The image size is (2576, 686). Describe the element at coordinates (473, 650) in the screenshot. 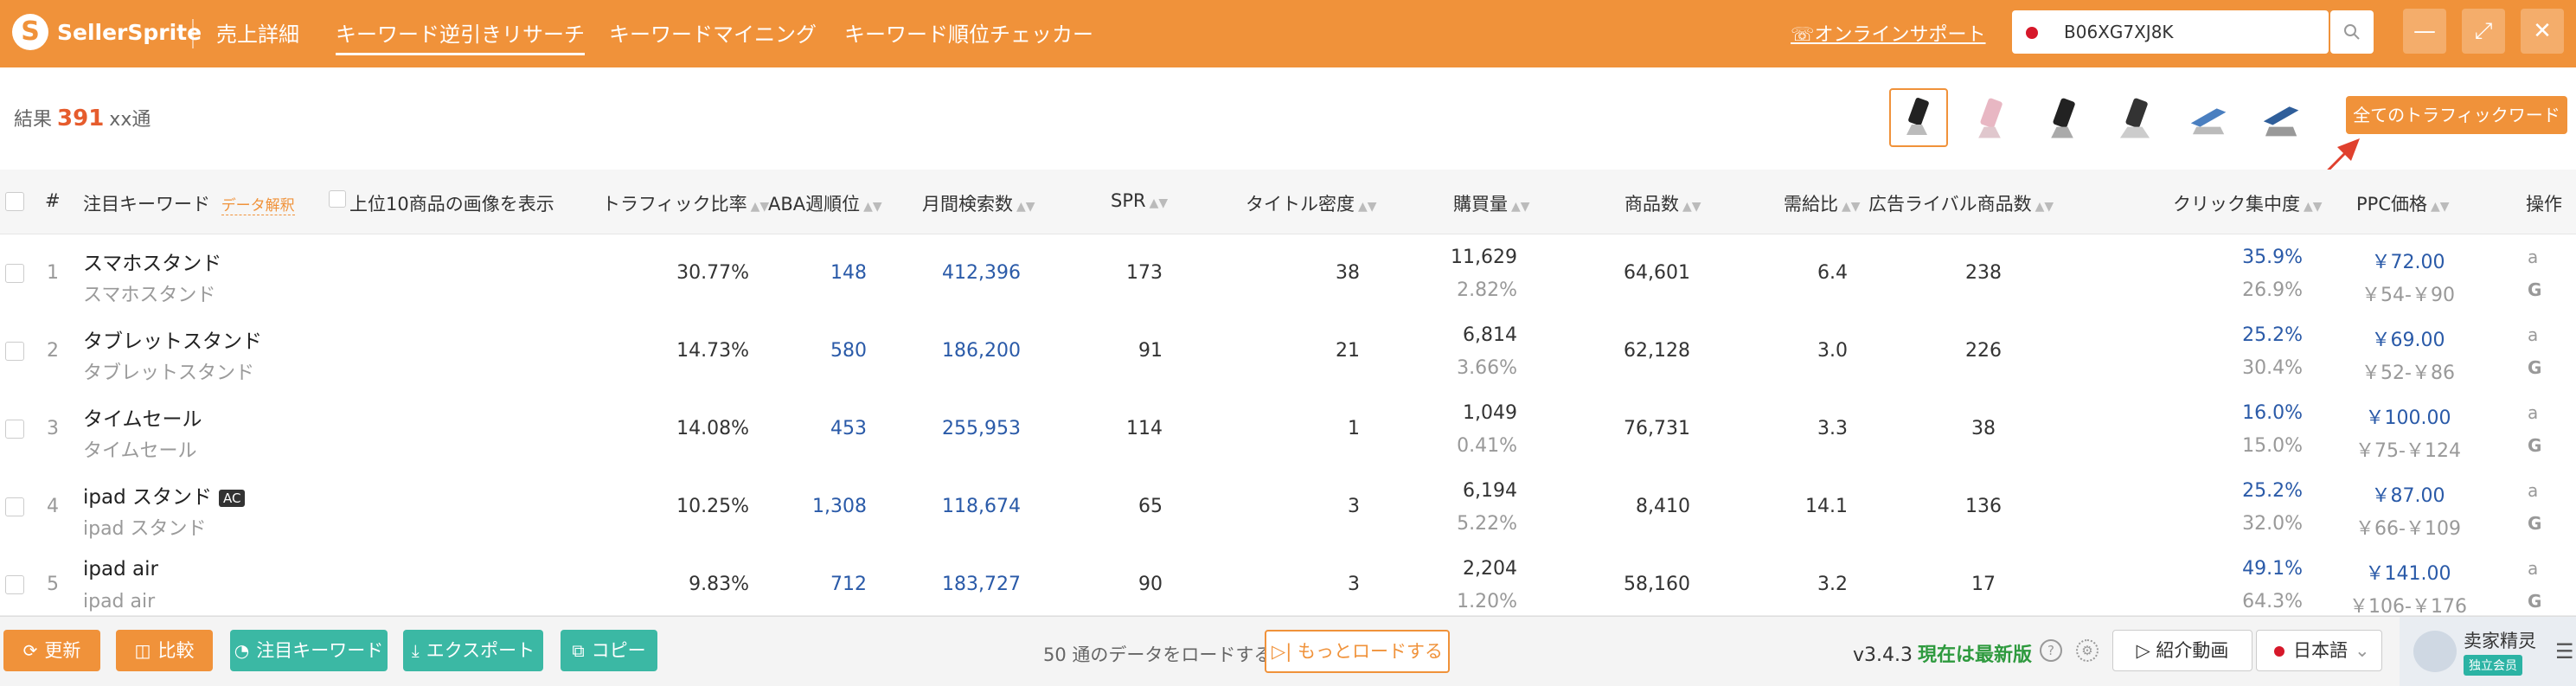

I see `export-button: ⤓ エクスポート` at that location.